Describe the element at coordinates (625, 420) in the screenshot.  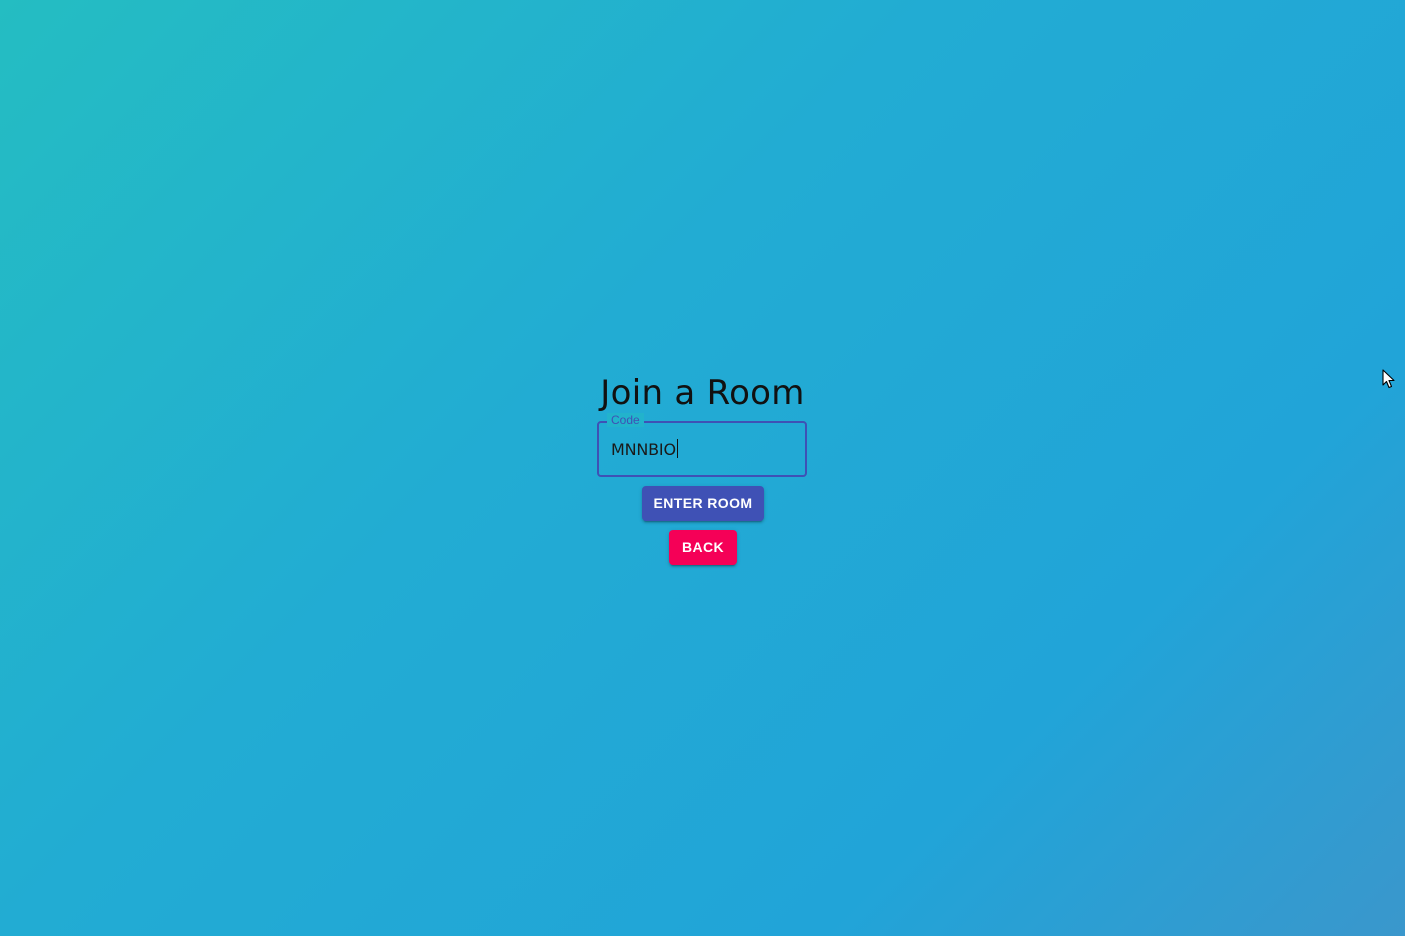
I see `code-field-label: Code` at that location.